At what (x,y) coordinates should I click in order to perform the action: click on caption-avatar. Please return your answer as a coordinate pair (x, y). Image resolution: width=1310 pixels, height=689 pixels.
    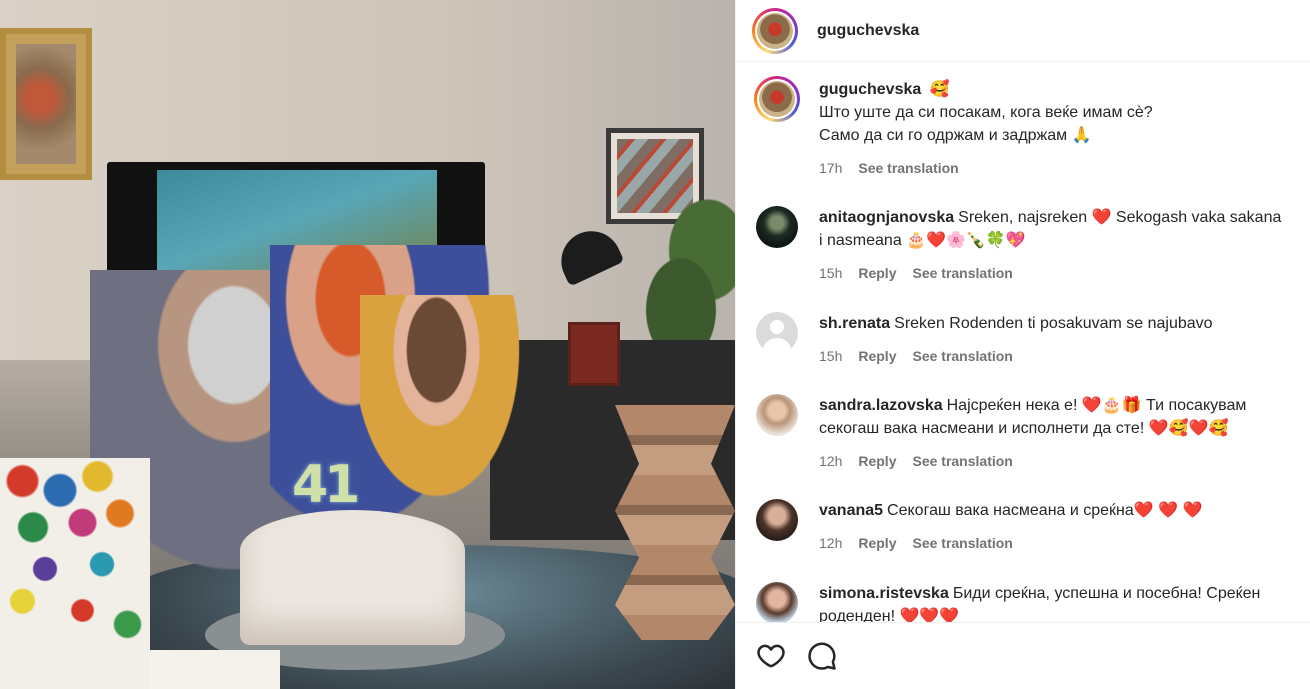
    Looking at the image, I should click on (777, 99).